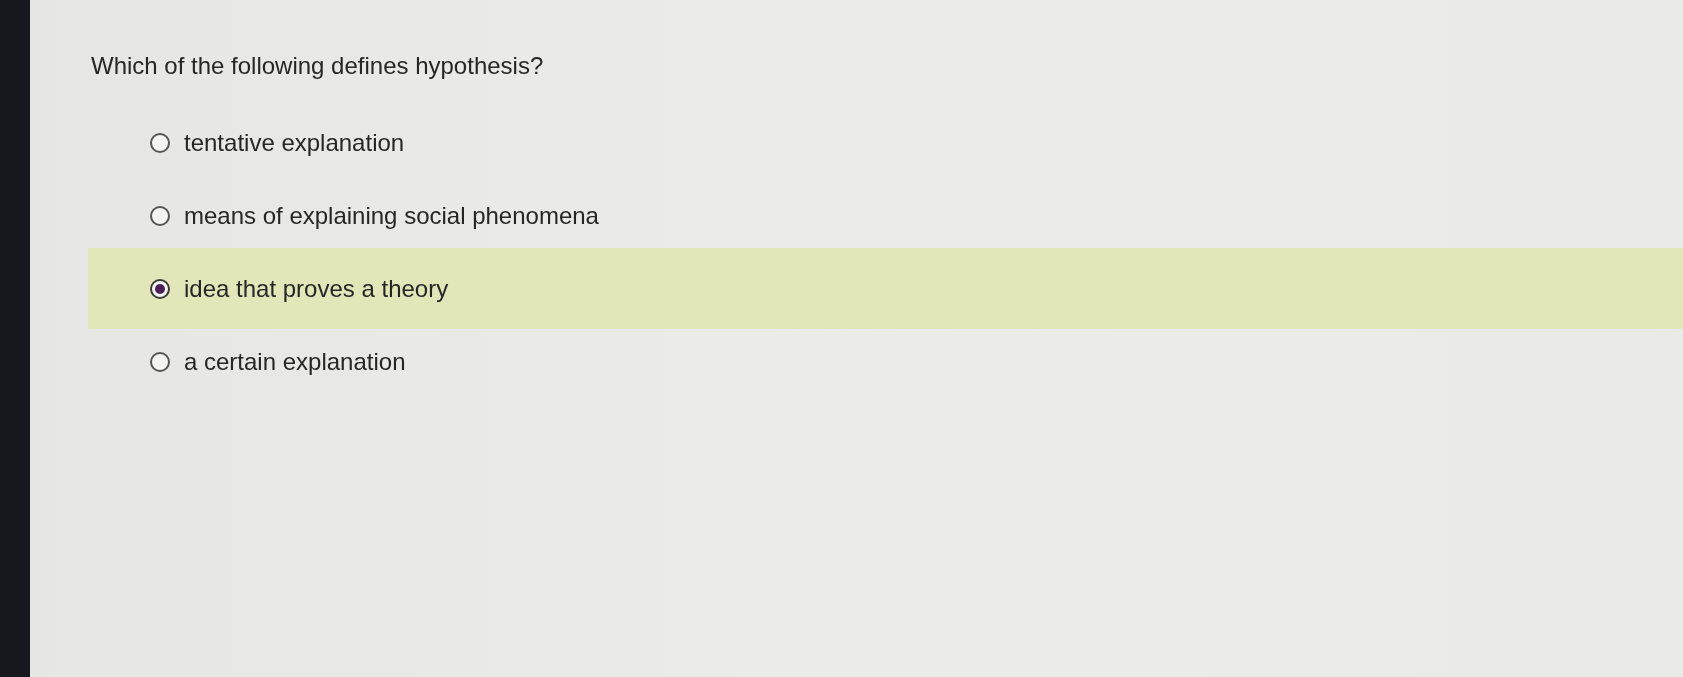 This screenshot has height=677, width=1683. Describe the element at coordinates (885, 142) in the screenshot. I see `option-row: tentative explanation` at that location.